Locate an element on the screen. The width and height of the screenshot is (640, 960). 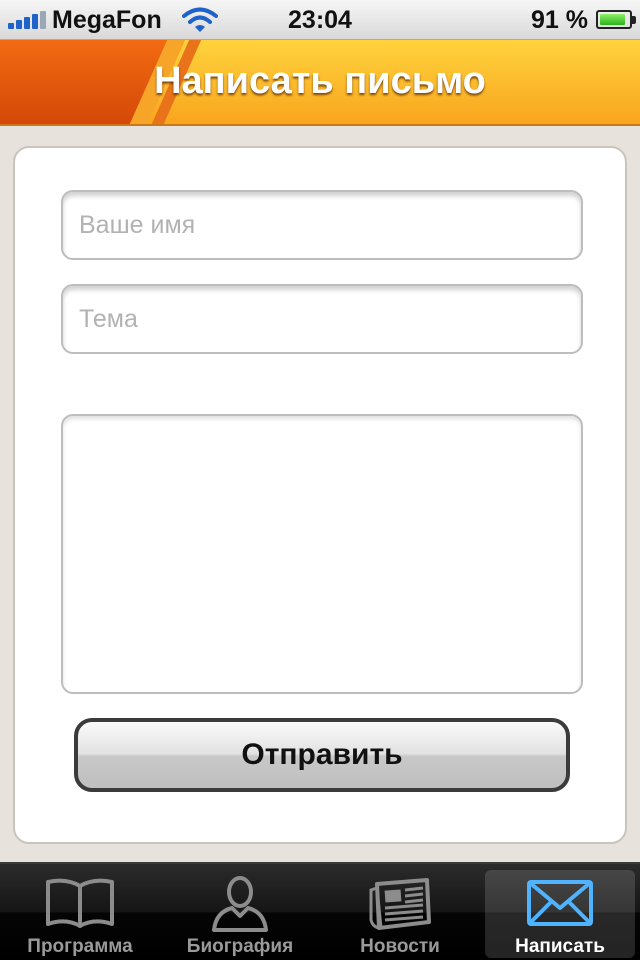
book-icon is located at coordinates (80, 905).